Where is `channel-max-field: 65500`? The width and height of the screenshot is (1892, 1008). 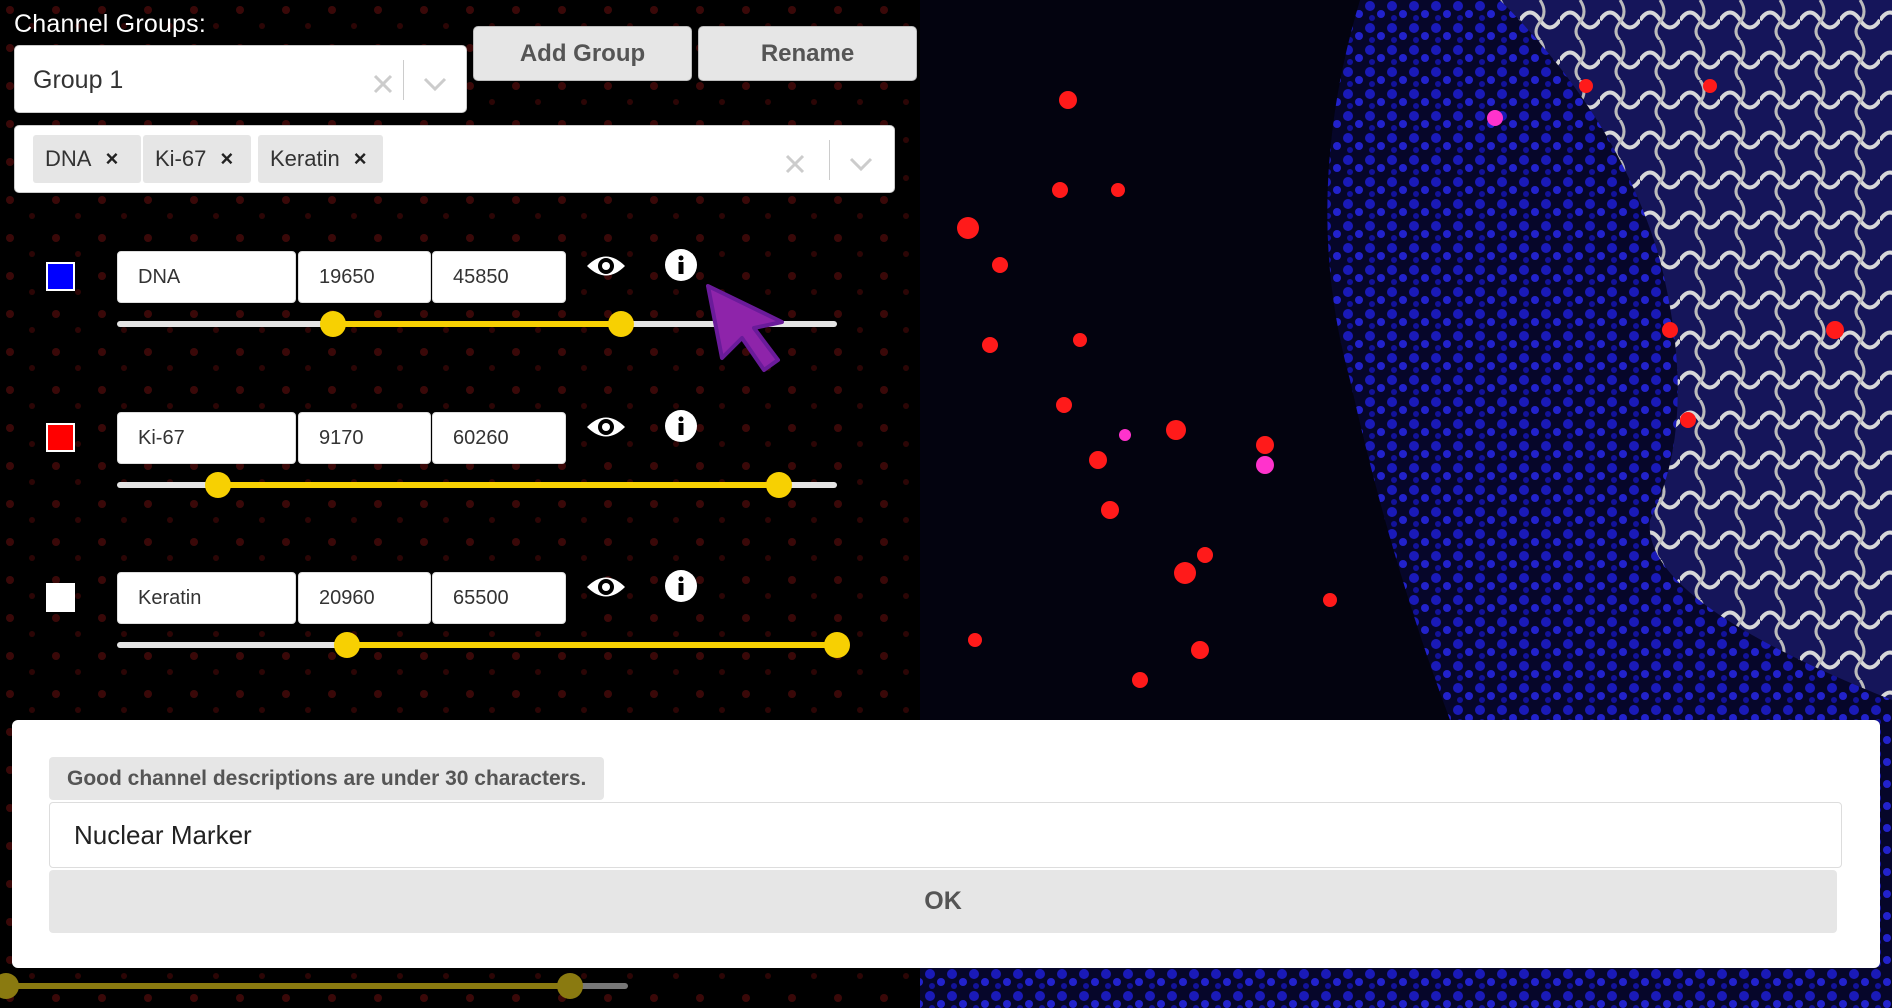 channel-max-field: 65500 is located at coordinates (499, 598).